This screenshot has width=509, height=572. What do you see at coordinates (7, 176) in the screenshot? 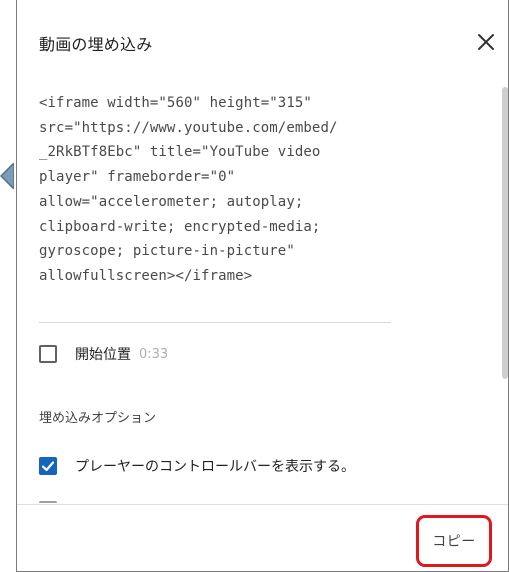
I see `carousel-prev-arrow-icon` at bounding box center [7, 176].